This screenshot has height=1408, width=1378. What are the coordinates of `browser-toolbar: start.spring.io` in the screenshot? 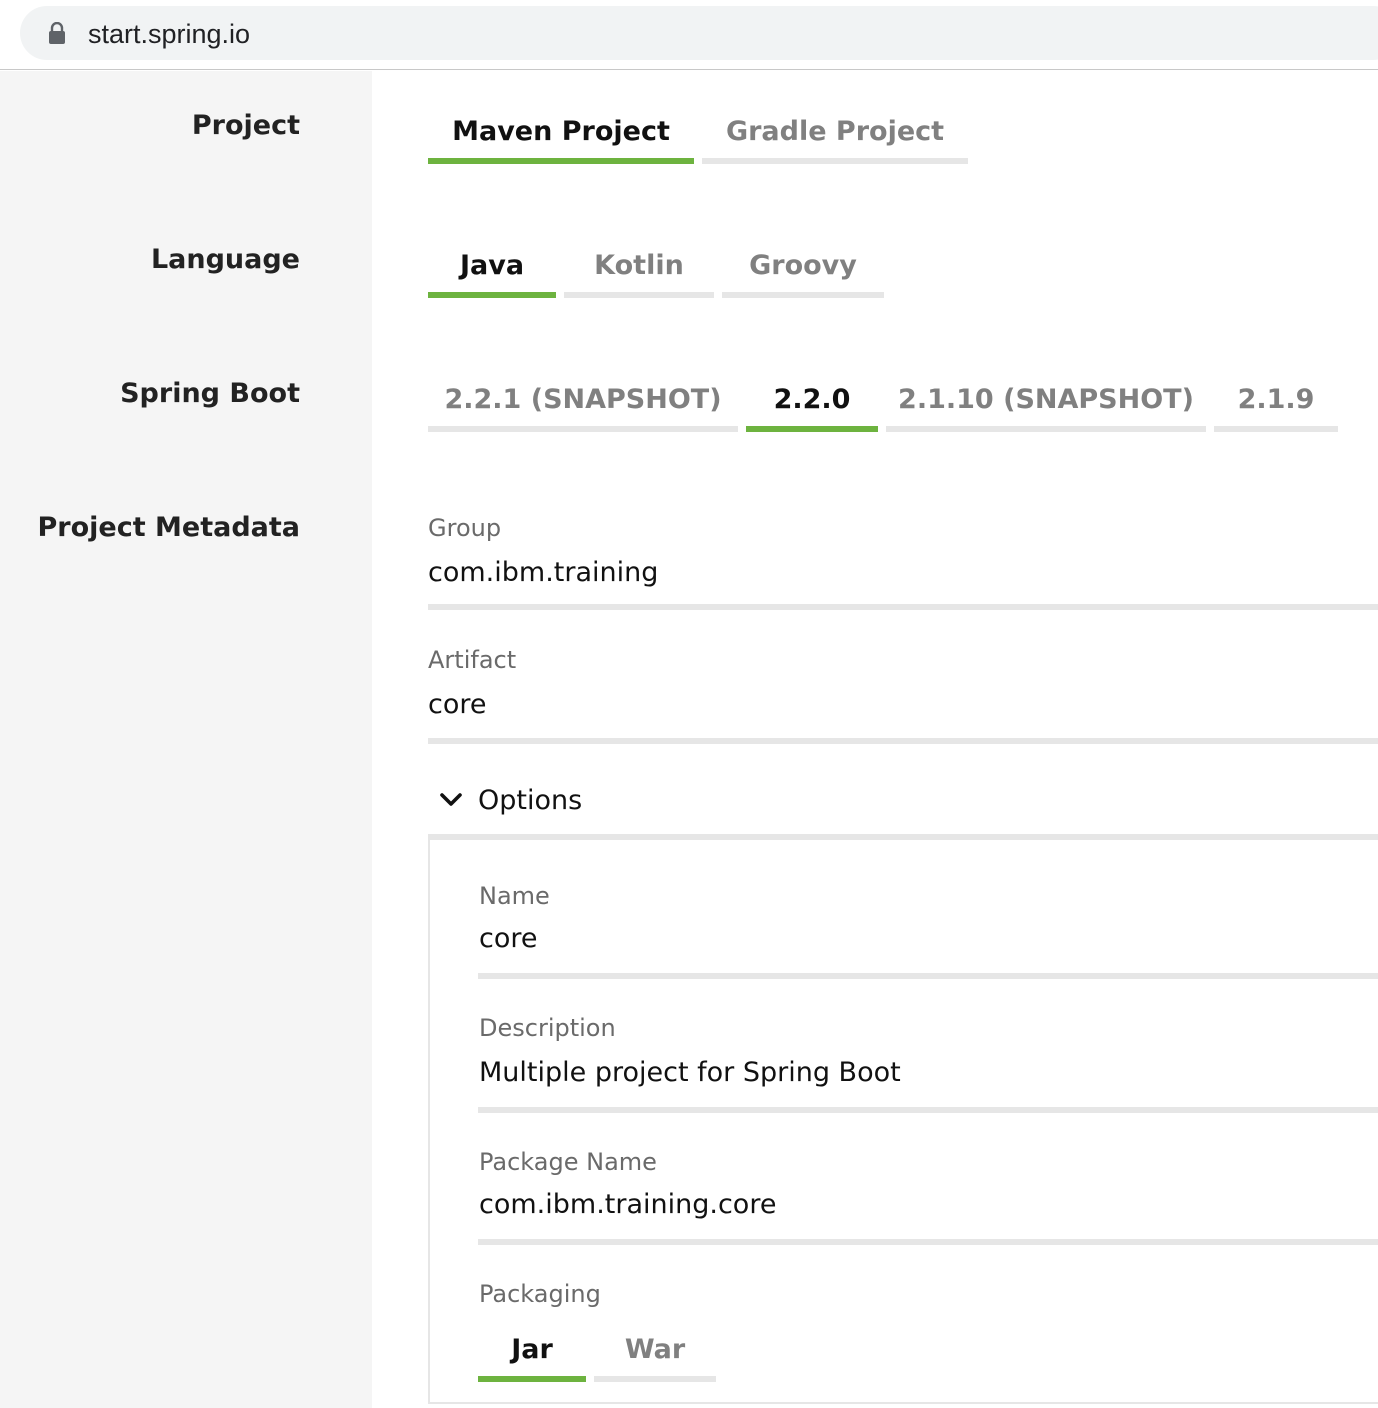 It's located at (689, 35).